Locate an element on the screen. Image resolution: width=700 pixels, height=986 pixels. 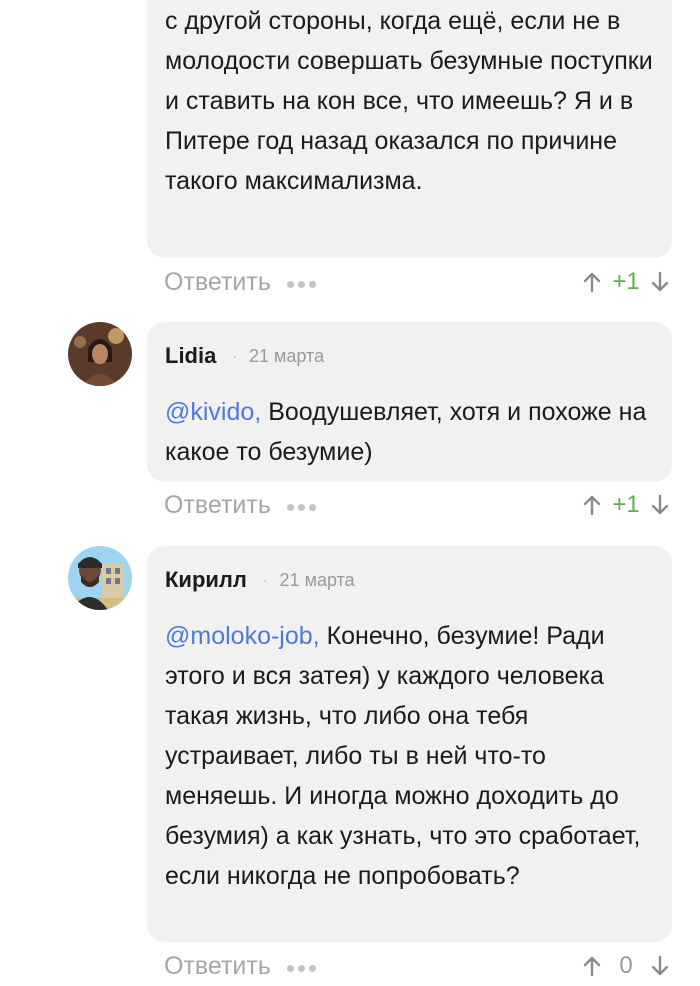
comment-2-actions: Ответить +1 is located at coordinates (418, 505).